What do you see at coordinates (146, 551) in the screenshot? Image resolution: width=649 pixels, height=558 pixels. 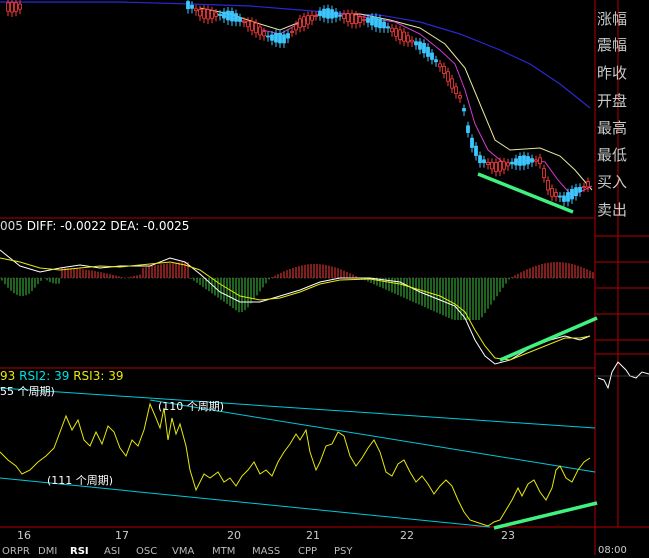 I see `tab-osc: OSC` at bounding box center [146, 551].